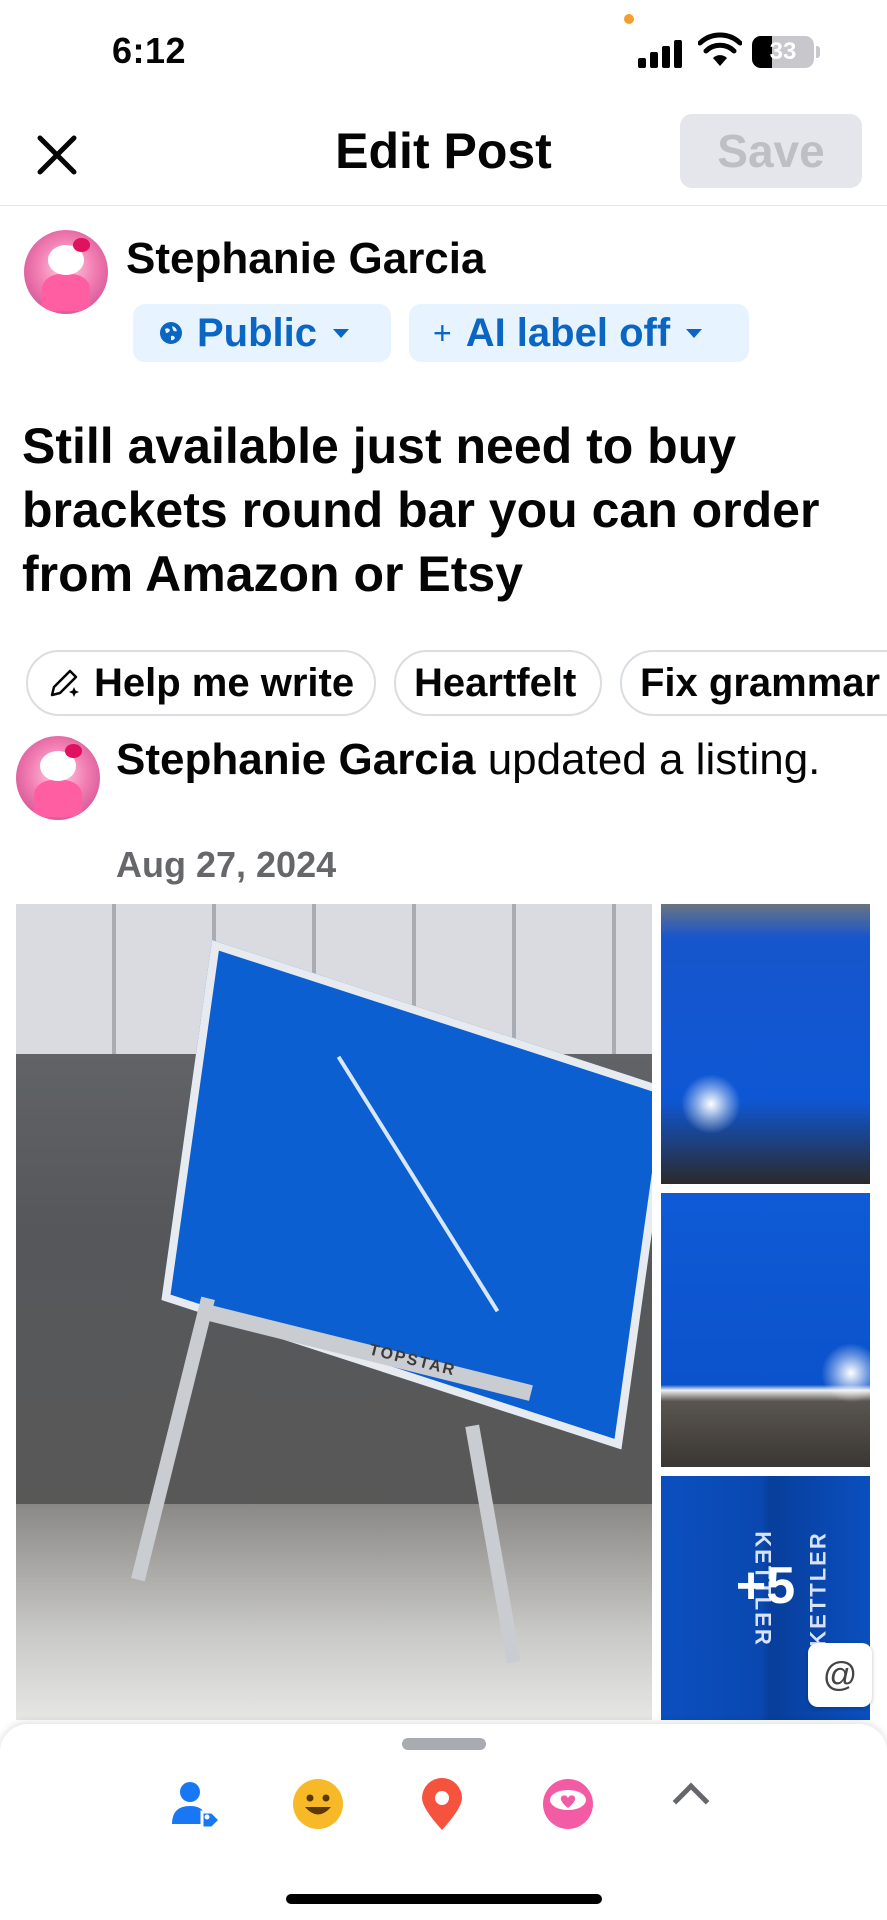 The height and width of the screenshot is (1920, 887). What do you see at coordinates (691, 1801) in the screenshot?
I see `expand-chevron-icon` at bounding box center [691, 1801].